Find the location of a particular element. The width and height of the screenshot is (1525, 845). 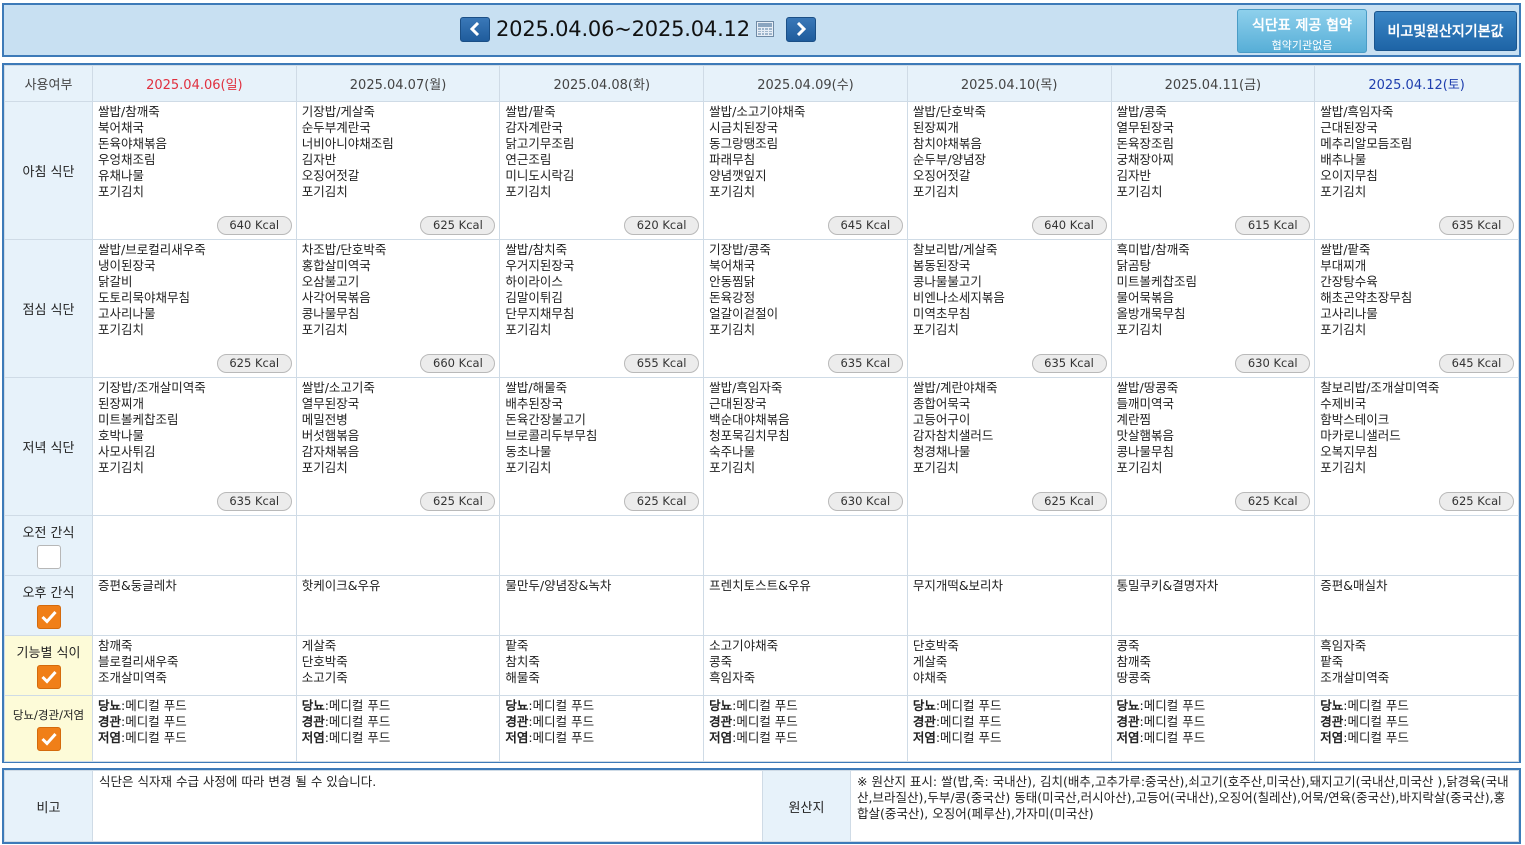

functional-cell: 흑임자죽 팥죽 조개살미역죽 is located at coordinates (1416, 665).